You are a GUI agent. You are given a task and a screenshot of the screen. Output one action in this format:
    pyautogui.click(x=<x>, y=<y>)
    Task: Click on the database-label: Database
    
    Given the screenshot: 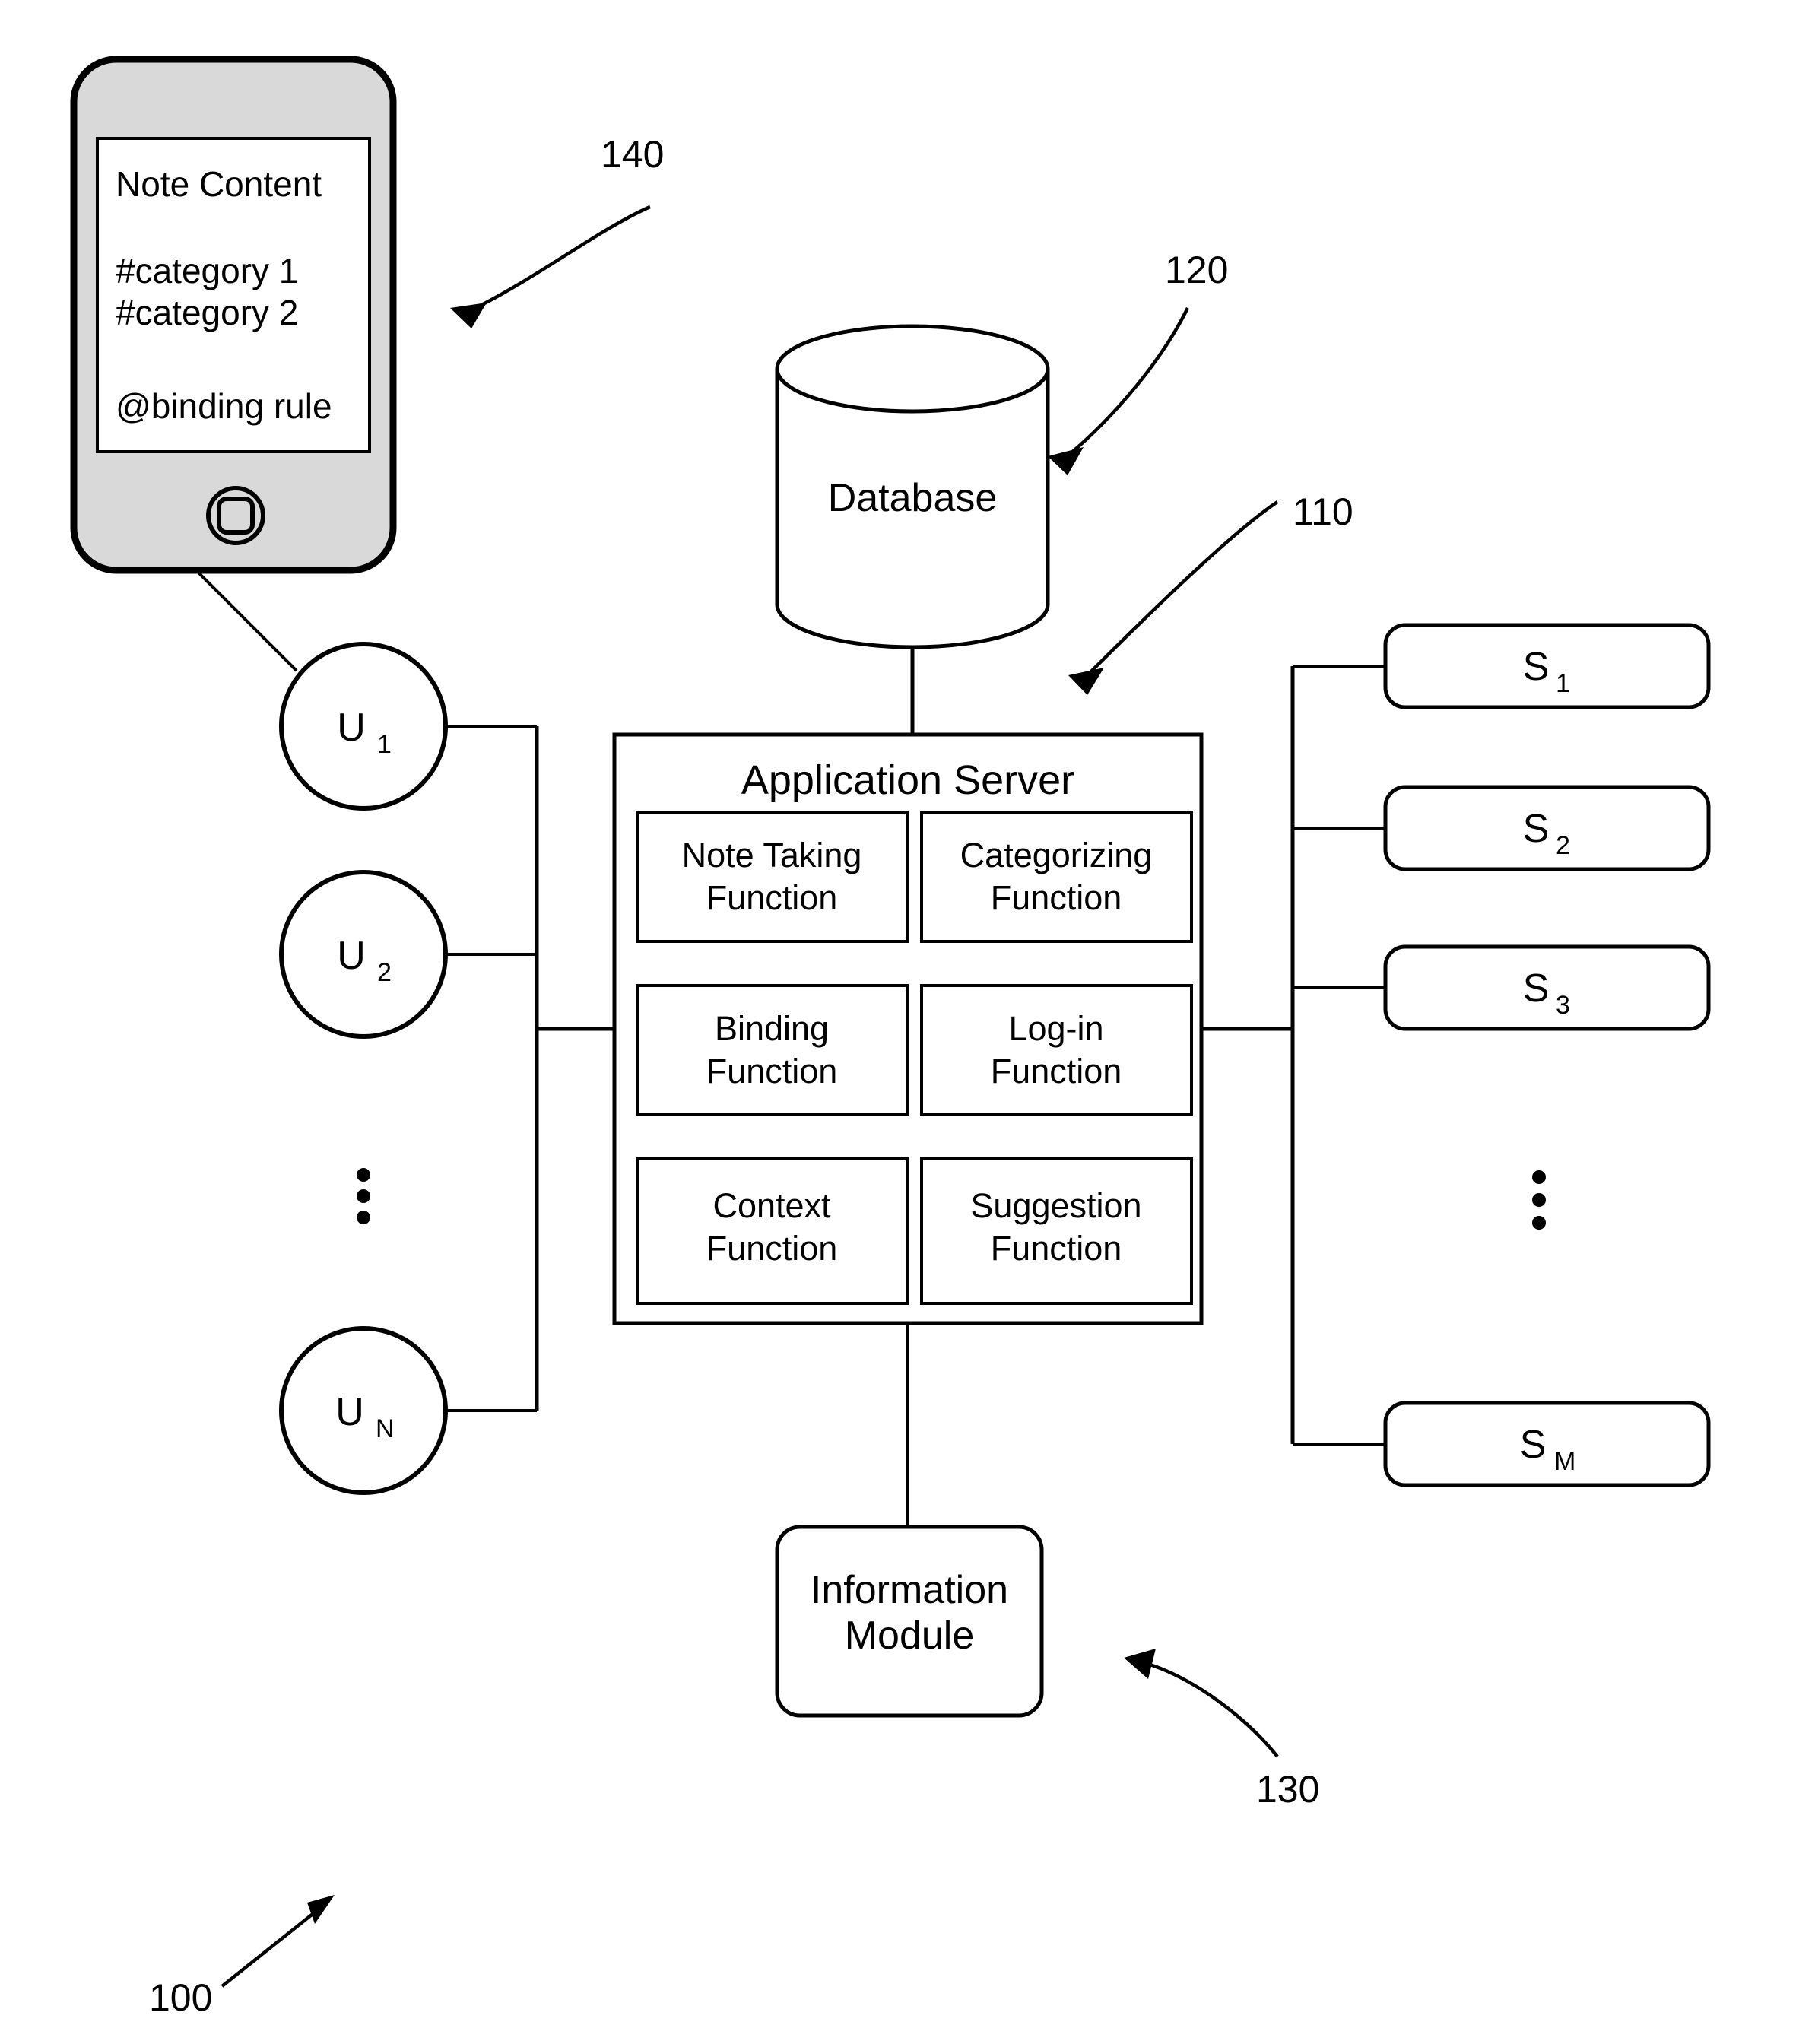 What is the action you would take?
    pyautogui.click(x=913, y=498)
    